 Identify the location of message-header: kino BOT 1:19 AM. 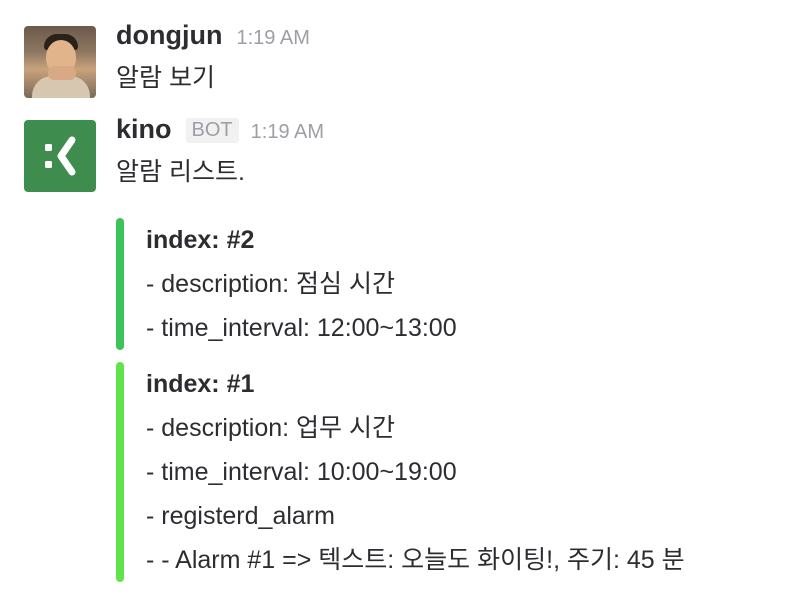
(220, 134).